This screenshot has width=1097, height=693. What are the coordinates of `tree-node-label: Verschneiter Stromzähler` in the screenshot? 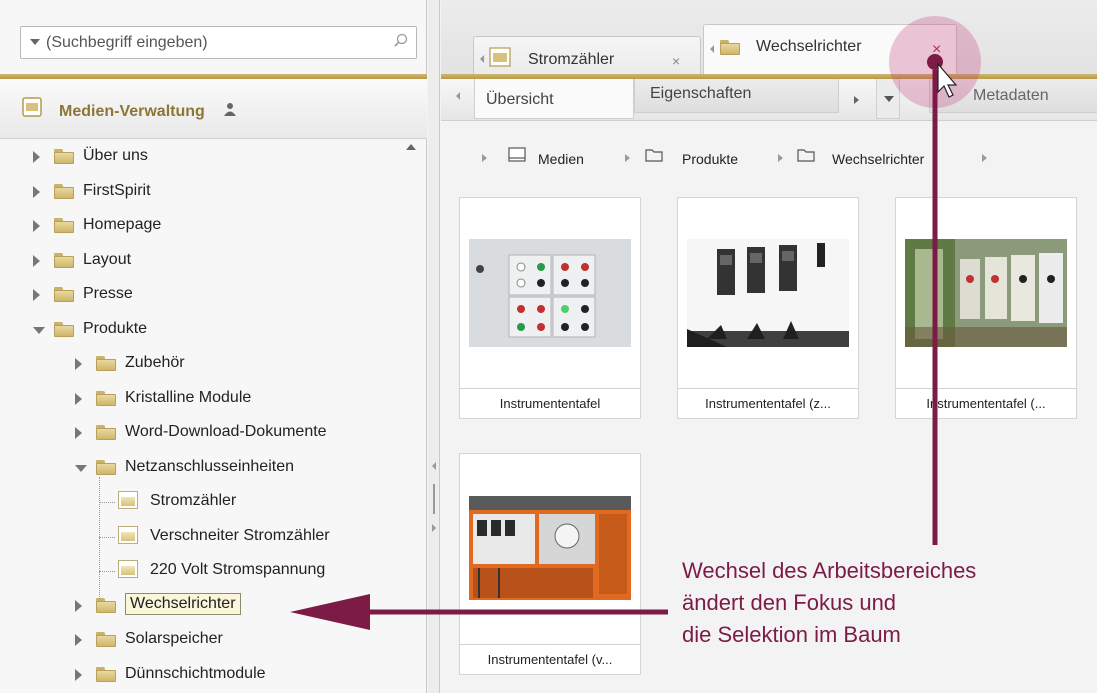 It's located at (240, 535).